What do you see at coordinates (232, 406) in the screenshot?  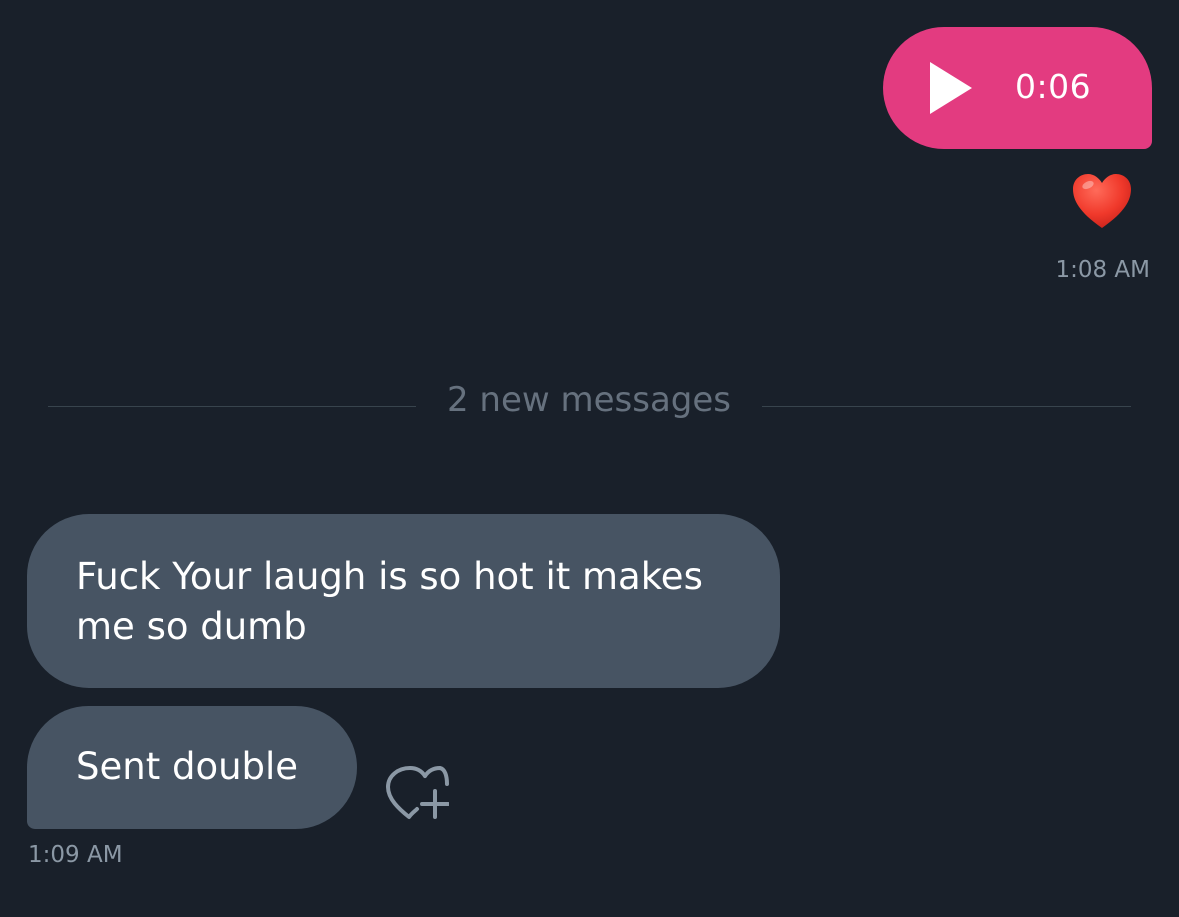 I see `divider-line-left` at bounding box center [232, 406].